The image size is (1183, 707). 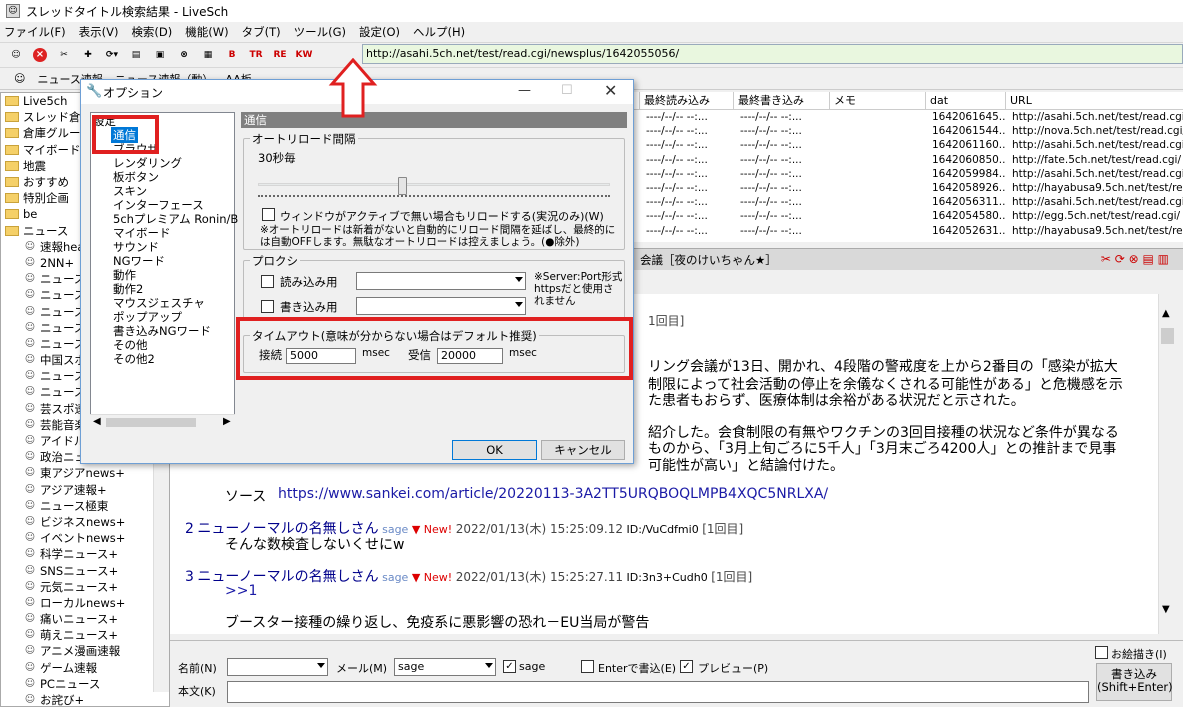 I want to click on proxy-read-combo, so click(x=441, y=281).